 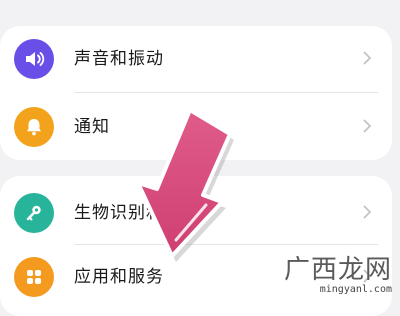 I want to click on watermark: 广西龙网 mingyanl.com, so click(x=338, y=276).